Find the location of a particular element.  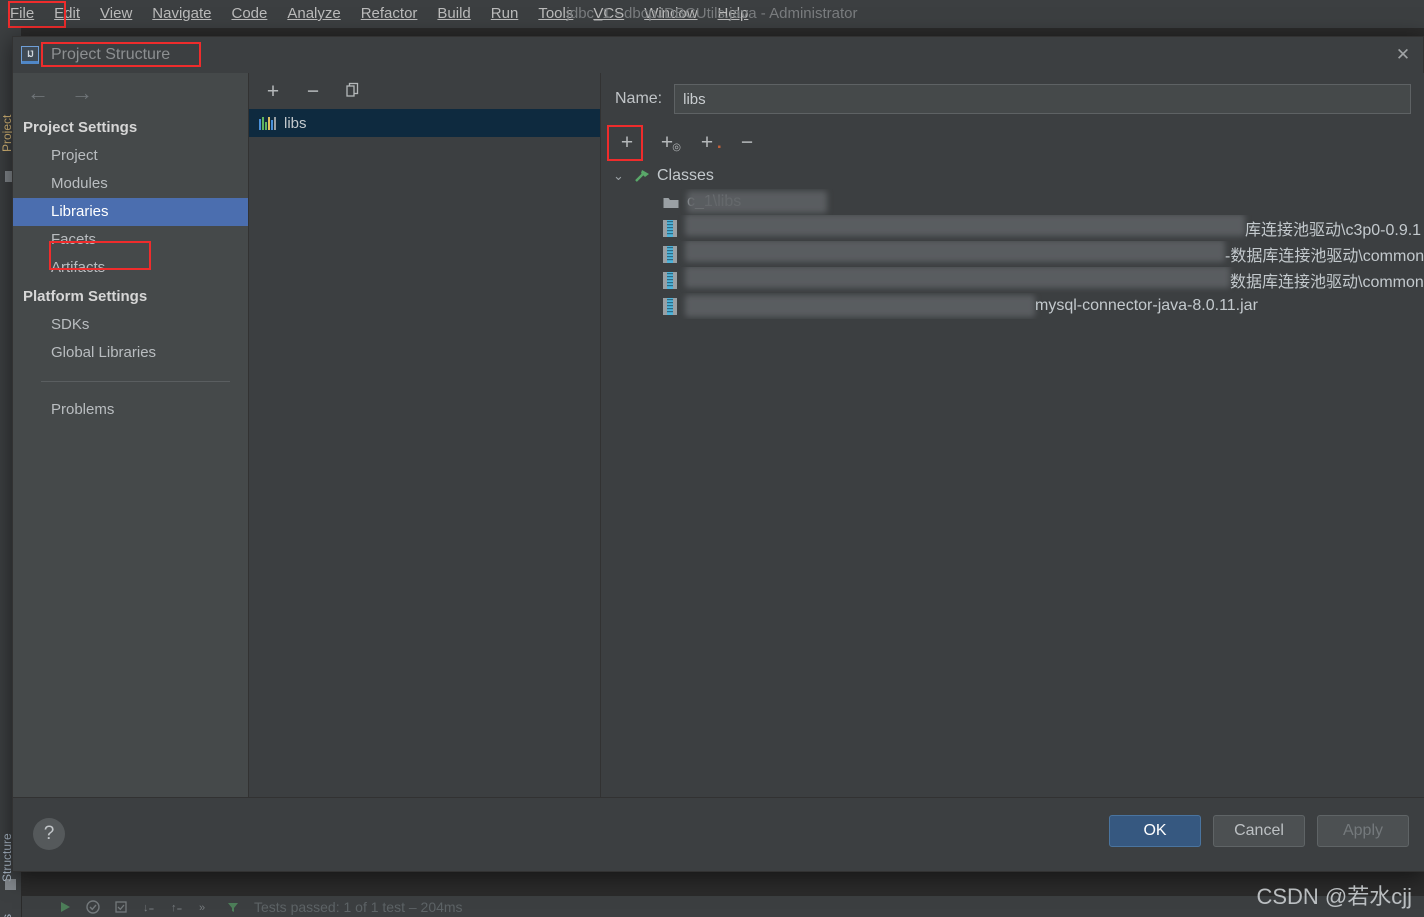

menu-item-code: Code is located at coordinates (249, 14).